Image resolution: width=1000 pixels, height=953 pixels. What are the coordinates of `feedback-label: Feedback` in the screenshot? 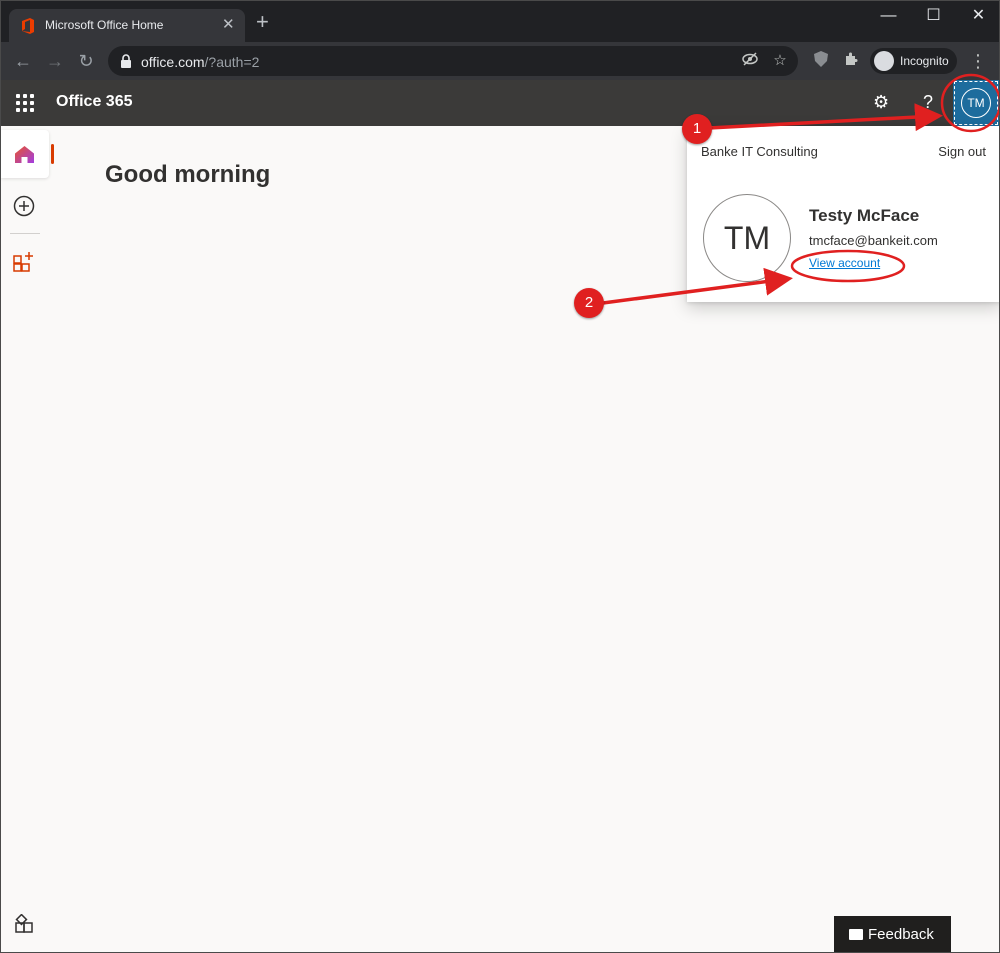 It's located at (901, 934).